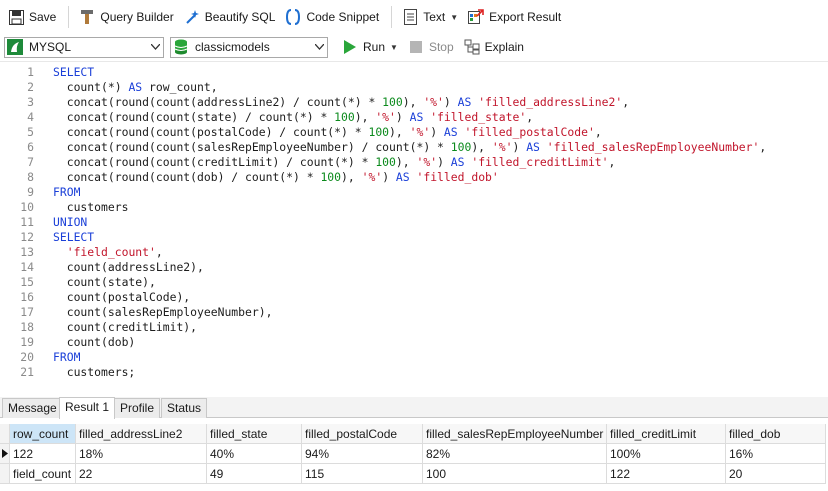  What do you see at coordinates (254, 454) in the screenshot?
I see `table-cell: 40%` at bounding box center [254, 454].